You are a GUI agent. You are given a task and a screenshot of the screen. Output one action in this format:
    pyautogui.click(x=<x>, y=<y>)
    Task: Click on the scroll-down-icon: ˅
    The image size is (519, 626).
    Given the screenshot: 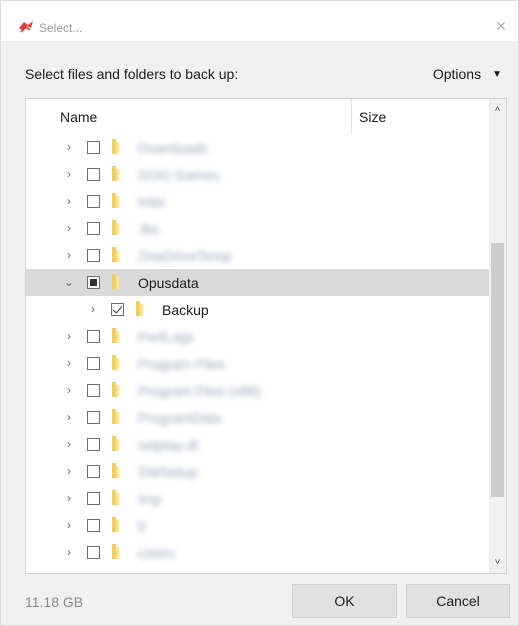 What is the action you would take?
    pyautogui.click(x=497, y=562)
    